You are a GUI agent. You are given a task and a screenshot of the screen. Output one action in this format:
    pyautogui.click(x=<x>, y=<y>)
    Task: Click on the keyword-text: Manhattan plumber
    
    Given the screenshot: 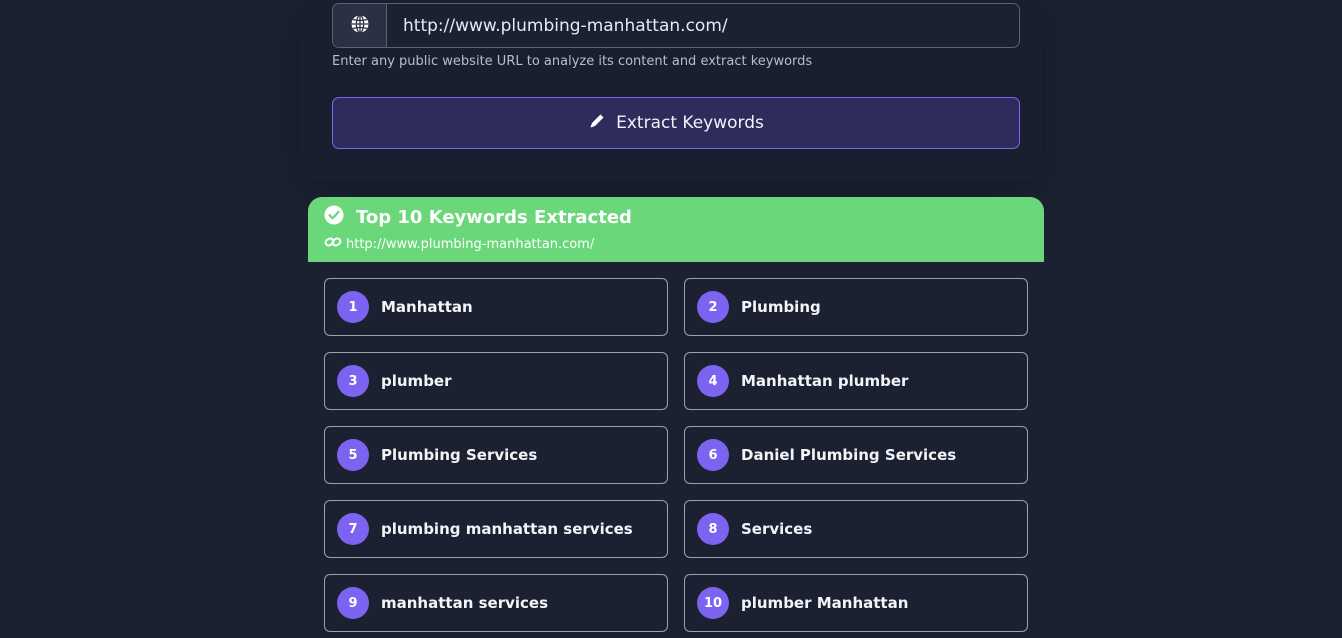 What is the action you would take?
    pyautogui.click(x=825, y=381)
    